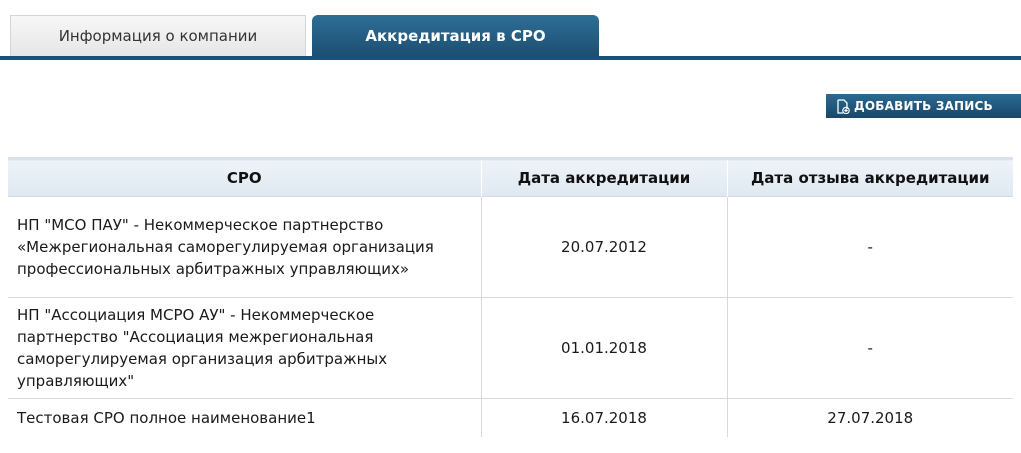 The height and width of the screenshot is (453, 1021). What do you see at coordinates (245, 417) in the screenshot?
I see `cell-sro: Тестовая СРО полное наименование1` at bounding box center [245, 417].